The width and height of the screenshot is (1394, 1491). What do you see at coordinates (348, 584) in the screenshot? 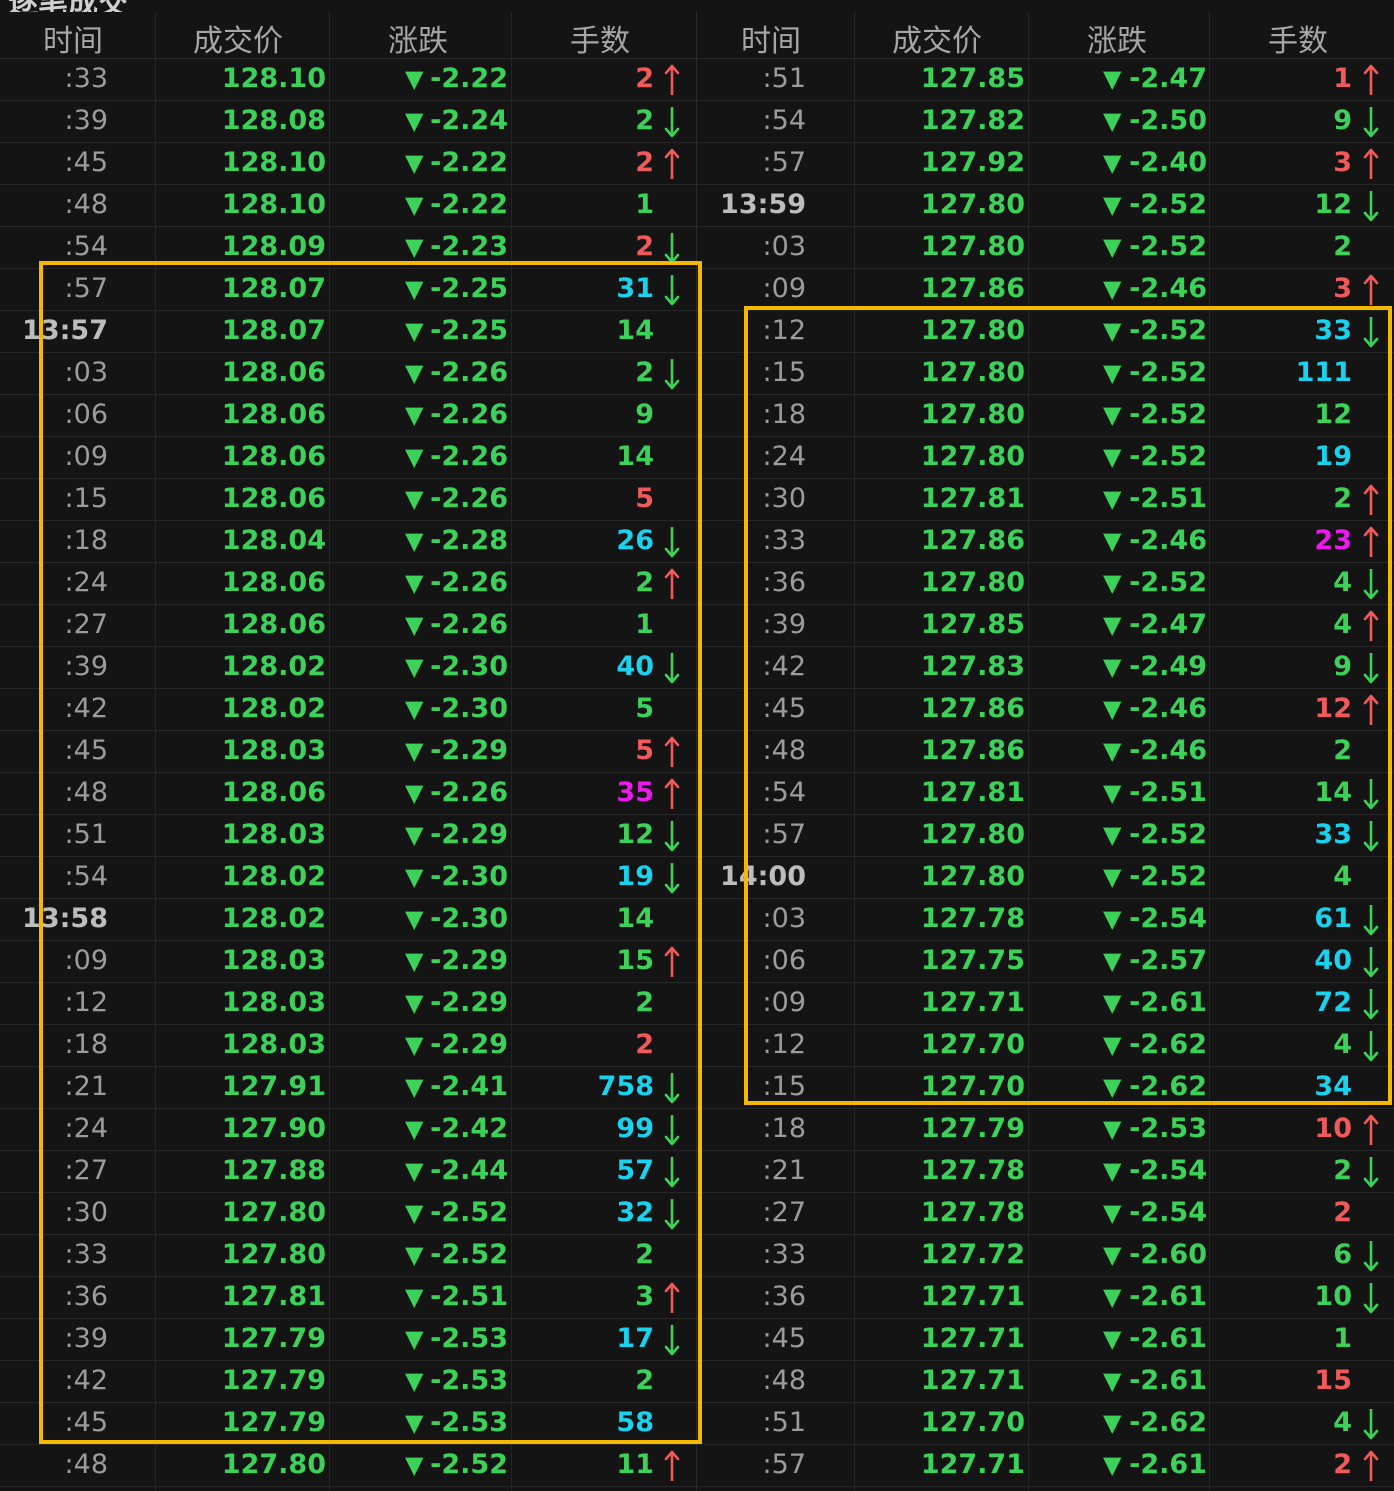
I see `trade-row: :24 128.06 ▼ -2.26 2` at bounding box center [348, 584].